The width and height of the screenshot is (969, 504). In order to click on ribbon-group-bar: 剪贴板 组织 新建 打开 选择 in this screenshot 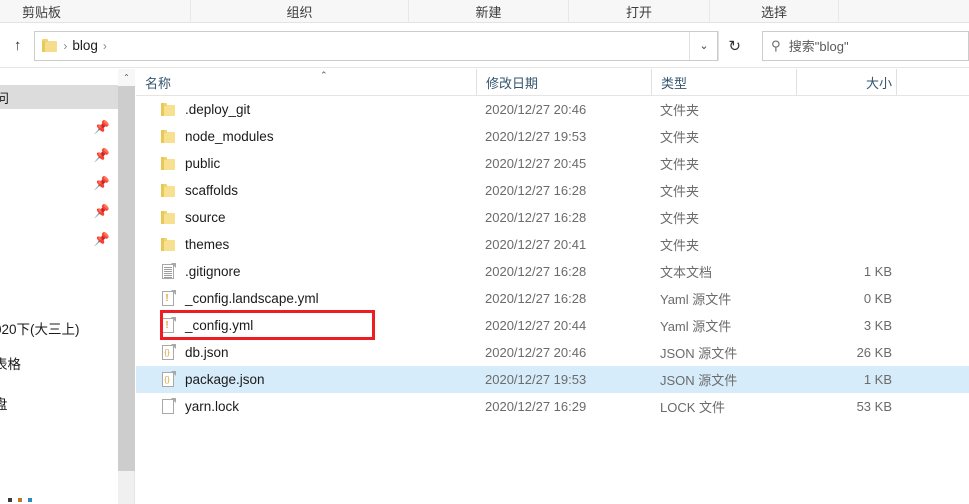, I will do `click(484, 11)`.